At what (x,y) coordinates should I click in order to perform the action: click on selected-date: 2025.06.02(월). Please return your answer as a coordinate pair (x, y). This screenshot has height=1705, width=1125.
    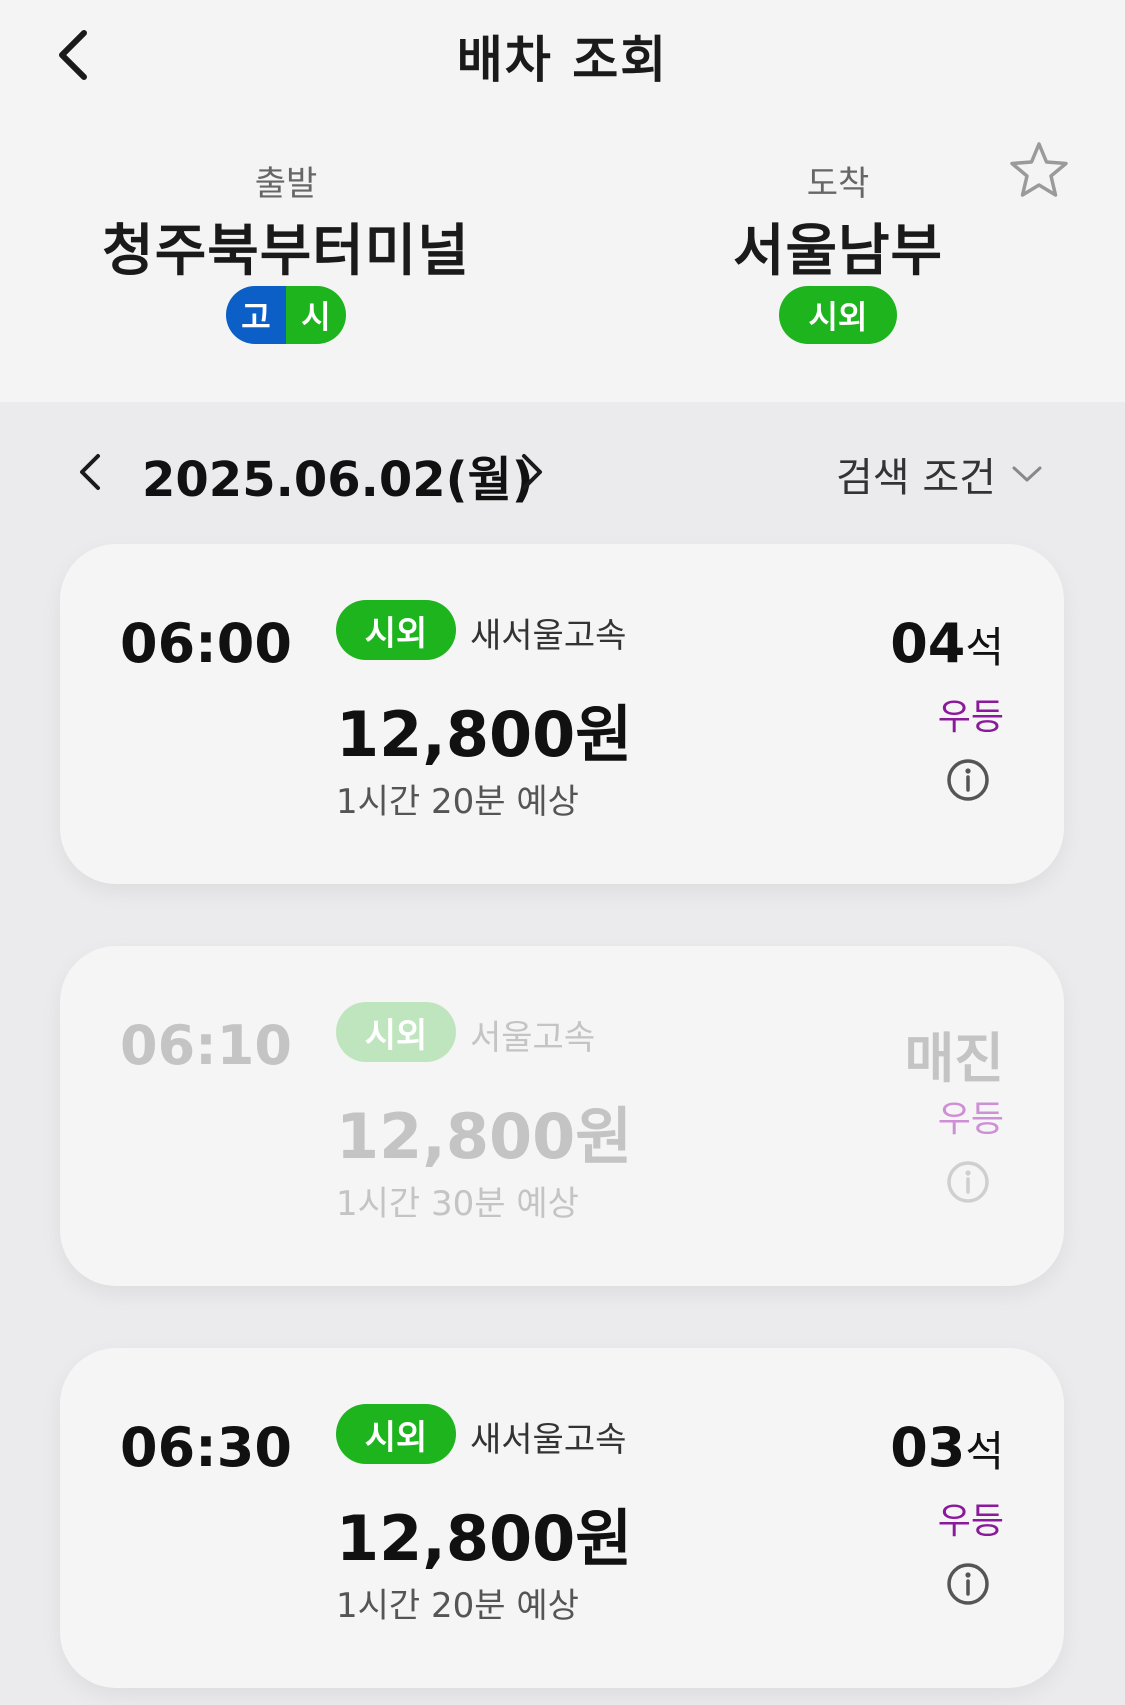
    Looking at the image, I should click on (338, 475).